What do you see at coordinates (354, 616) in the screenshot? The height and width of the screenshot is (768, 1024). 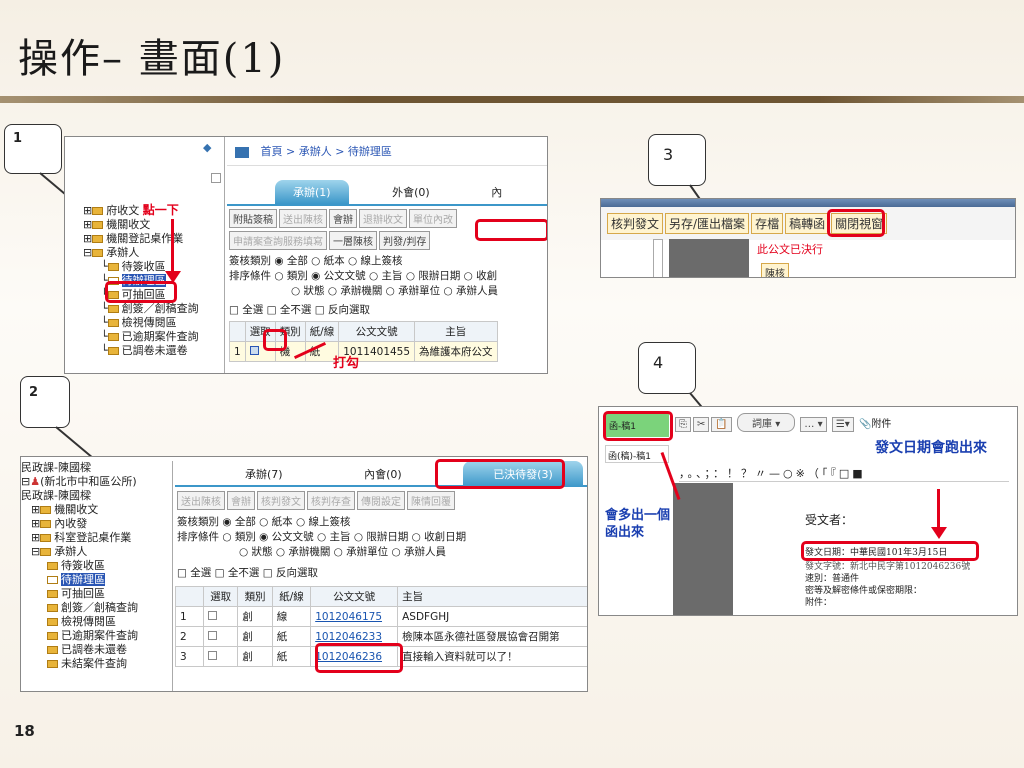 I see `doc-link: 1012046175` at bounding box center [354, 616].